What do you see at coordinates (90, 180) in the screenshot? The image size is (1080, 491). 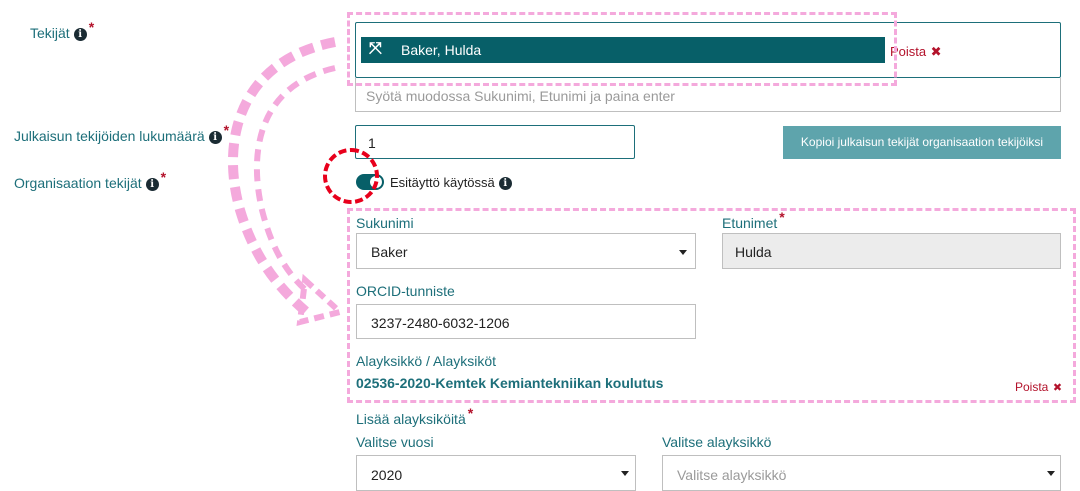 I see `org-authors-label: Organisaation tekijät i *` at bounding box center [90, 180].